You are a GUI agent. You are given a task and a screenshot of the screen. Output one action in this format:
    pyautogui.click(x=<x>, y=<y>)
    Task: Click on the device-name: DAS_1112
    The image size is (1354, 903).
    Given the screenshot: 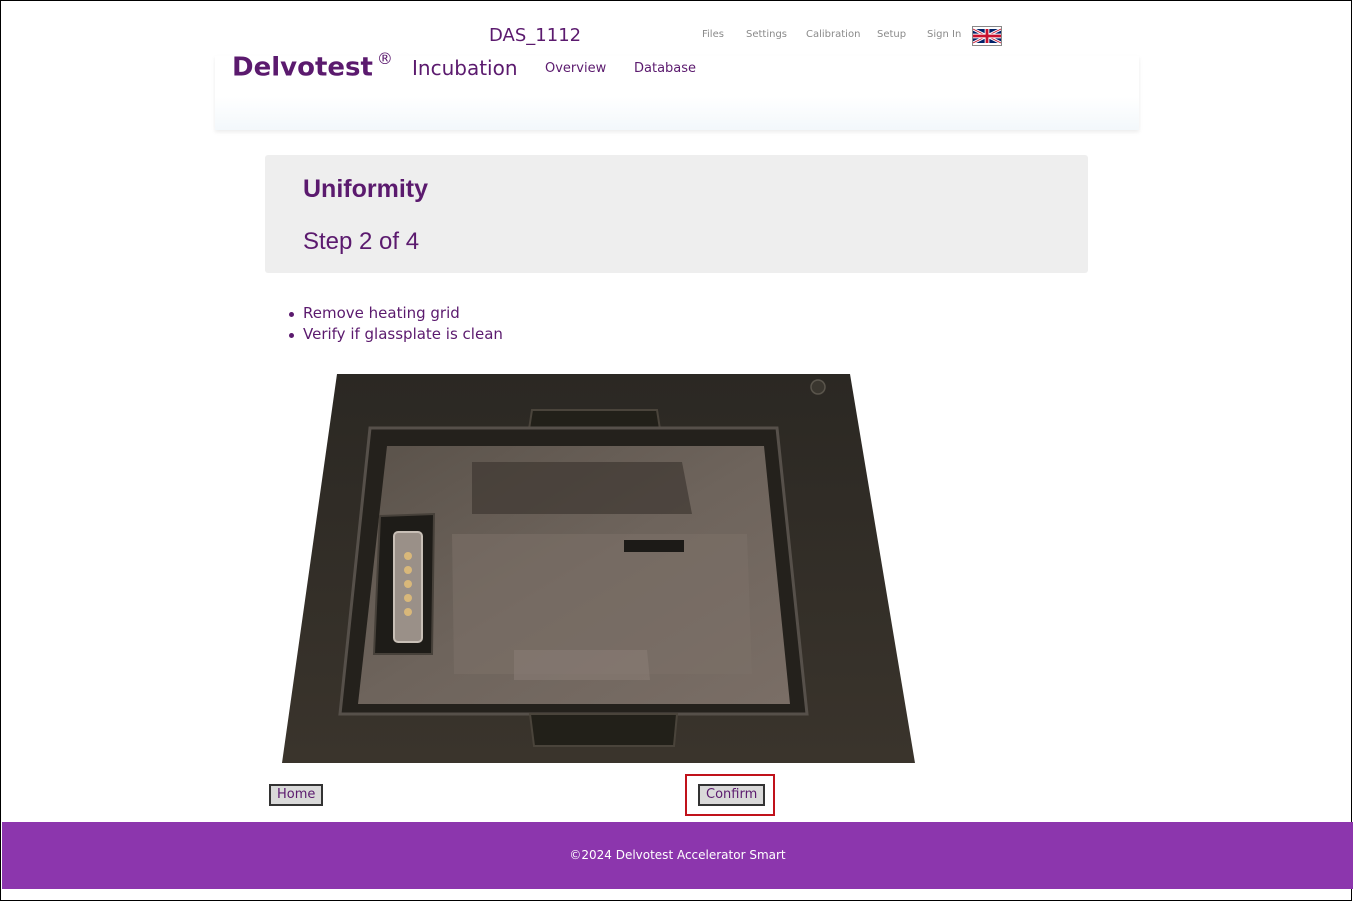 What is the action you would take?
    pyautogui.click(x=535, y=35)
    